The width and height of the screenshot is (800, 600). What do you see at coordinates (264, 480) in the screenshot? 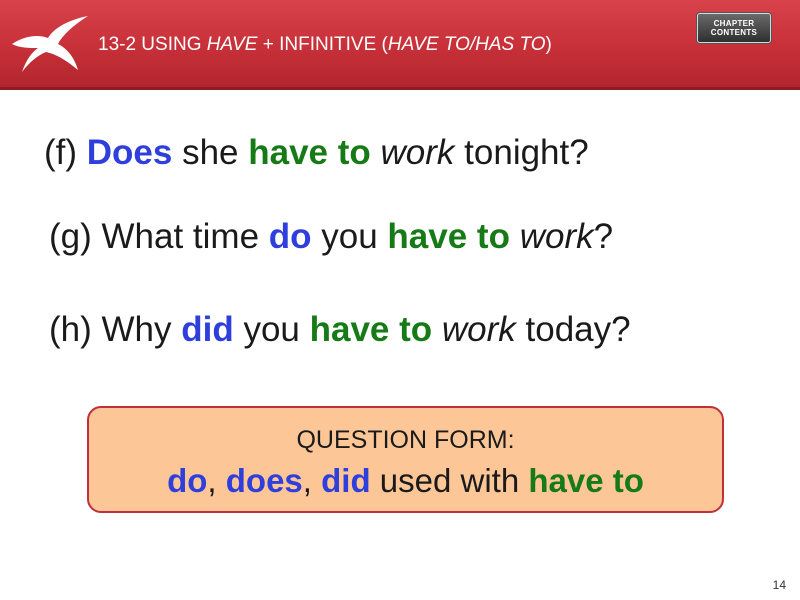
I see `note-does: does` at bounding box center [264, 480].